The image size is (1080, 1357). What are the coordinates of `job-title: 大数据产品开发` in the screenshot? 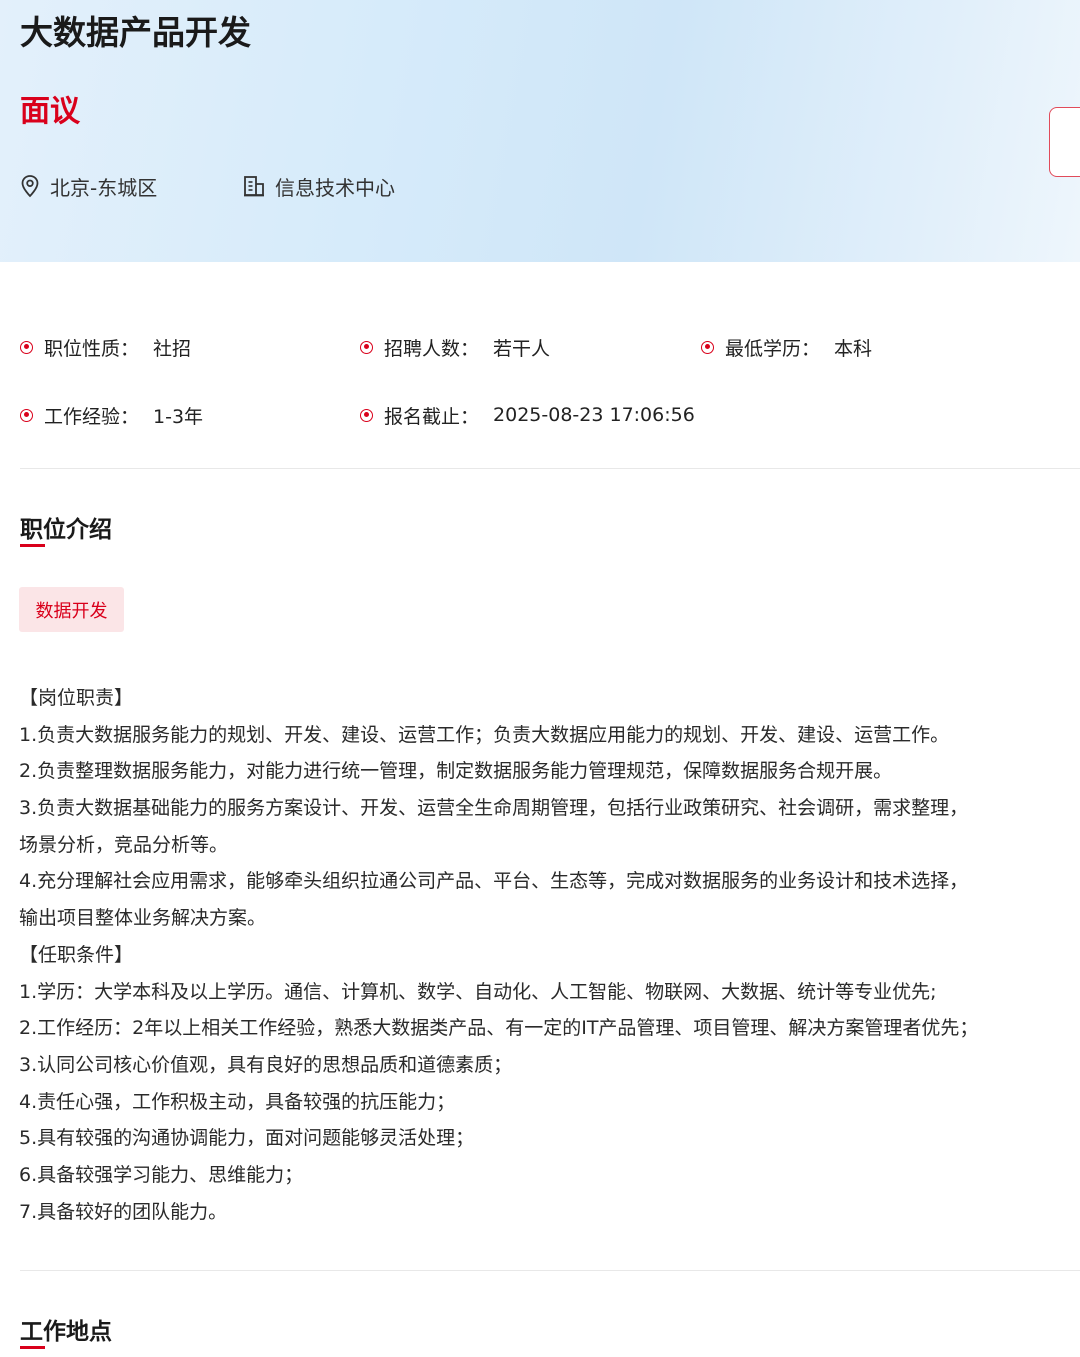 It's located at (135, 32).